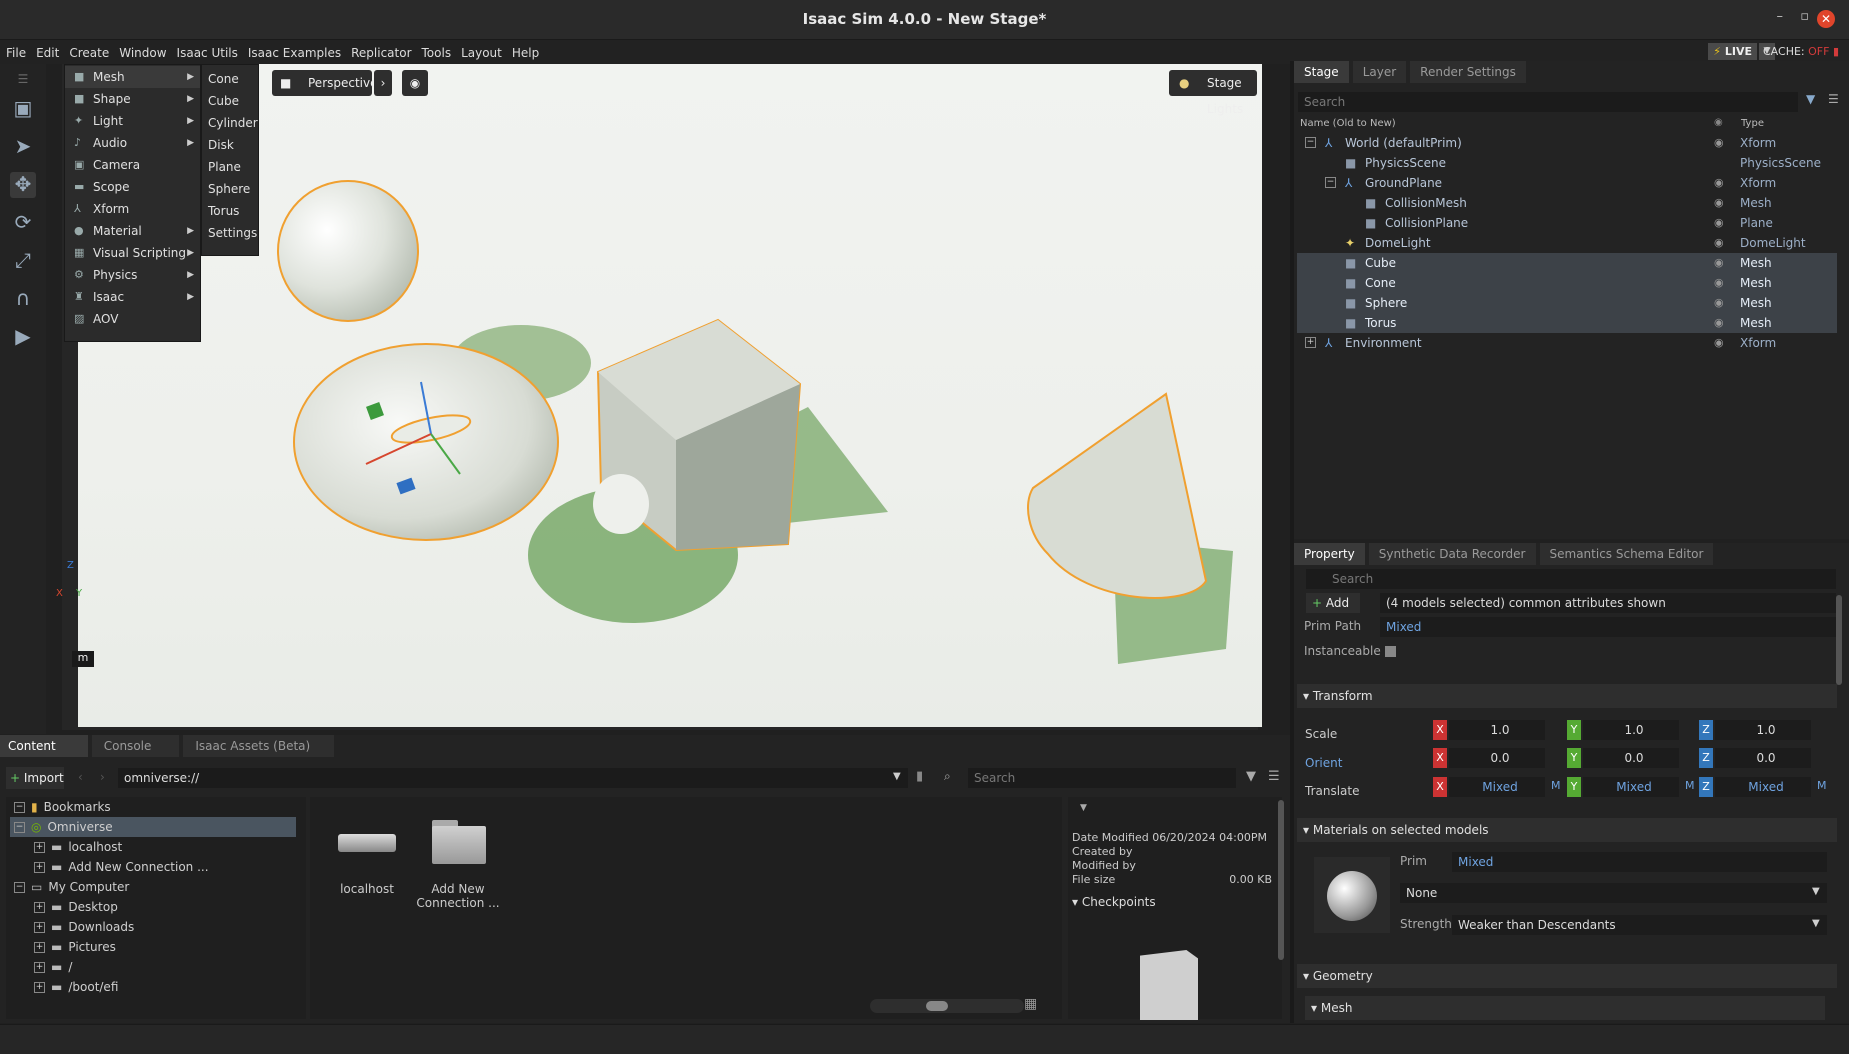 The height and width of the screenshot is (1054, 1849). I want to click on create-menu-item-camera: ▣ Camera, so click(132, 165).